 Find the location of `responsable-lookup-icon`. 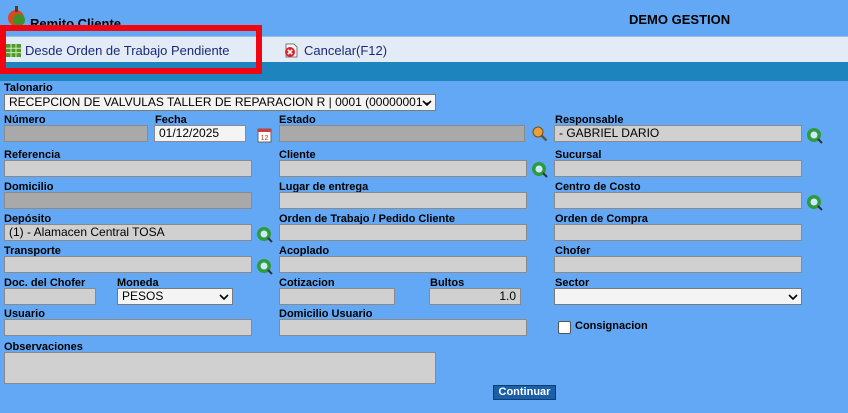

responsable-lookup-icon is located at coordinates (815, 135).